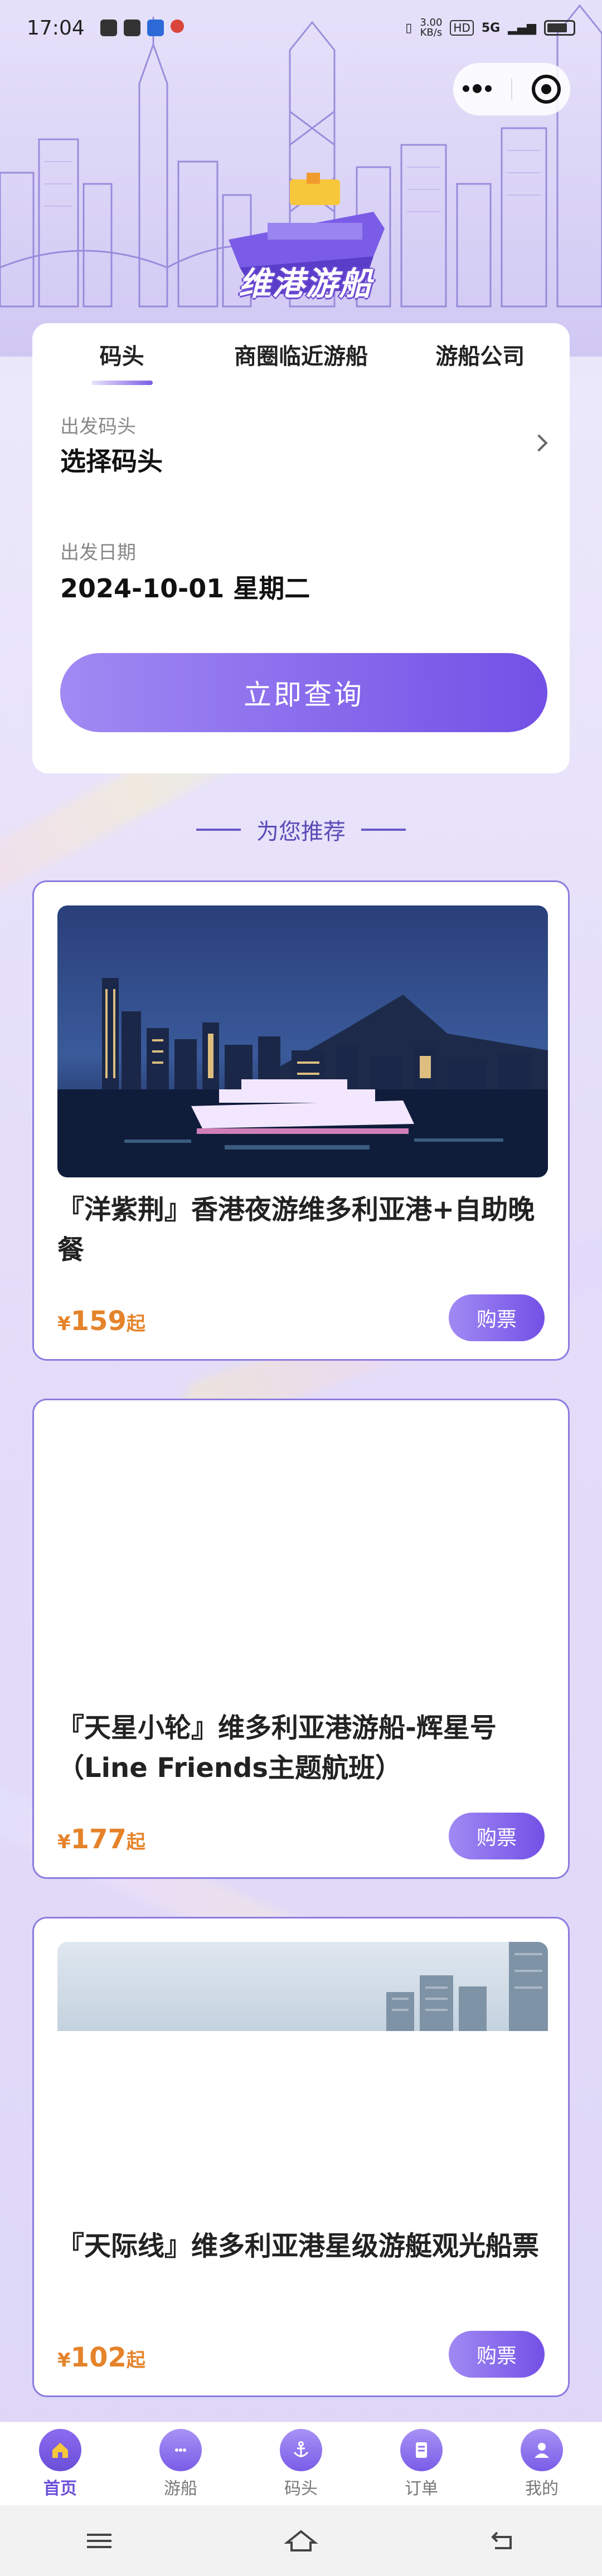 The height and width of the screenshot is (2576, 602). I want to click on status-bar: 17:04 ▯ 3.00 KB/s HD 5G ▂▄▆, so click(301, 28).